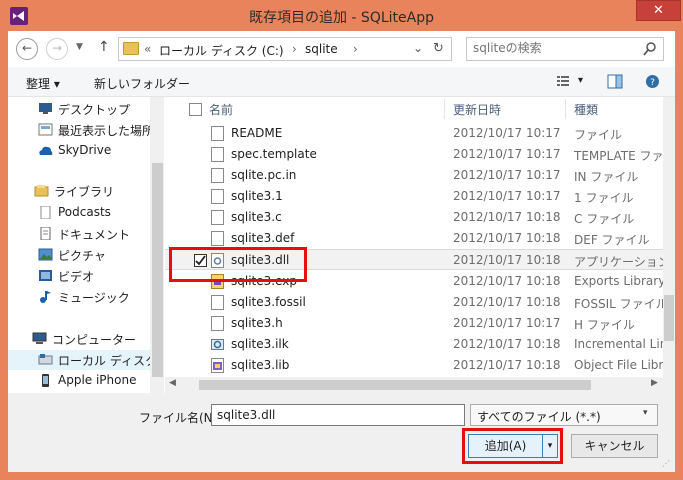  I want to click on nav-item-local-disk: ローカル ディスク (C, so click(80, 360).